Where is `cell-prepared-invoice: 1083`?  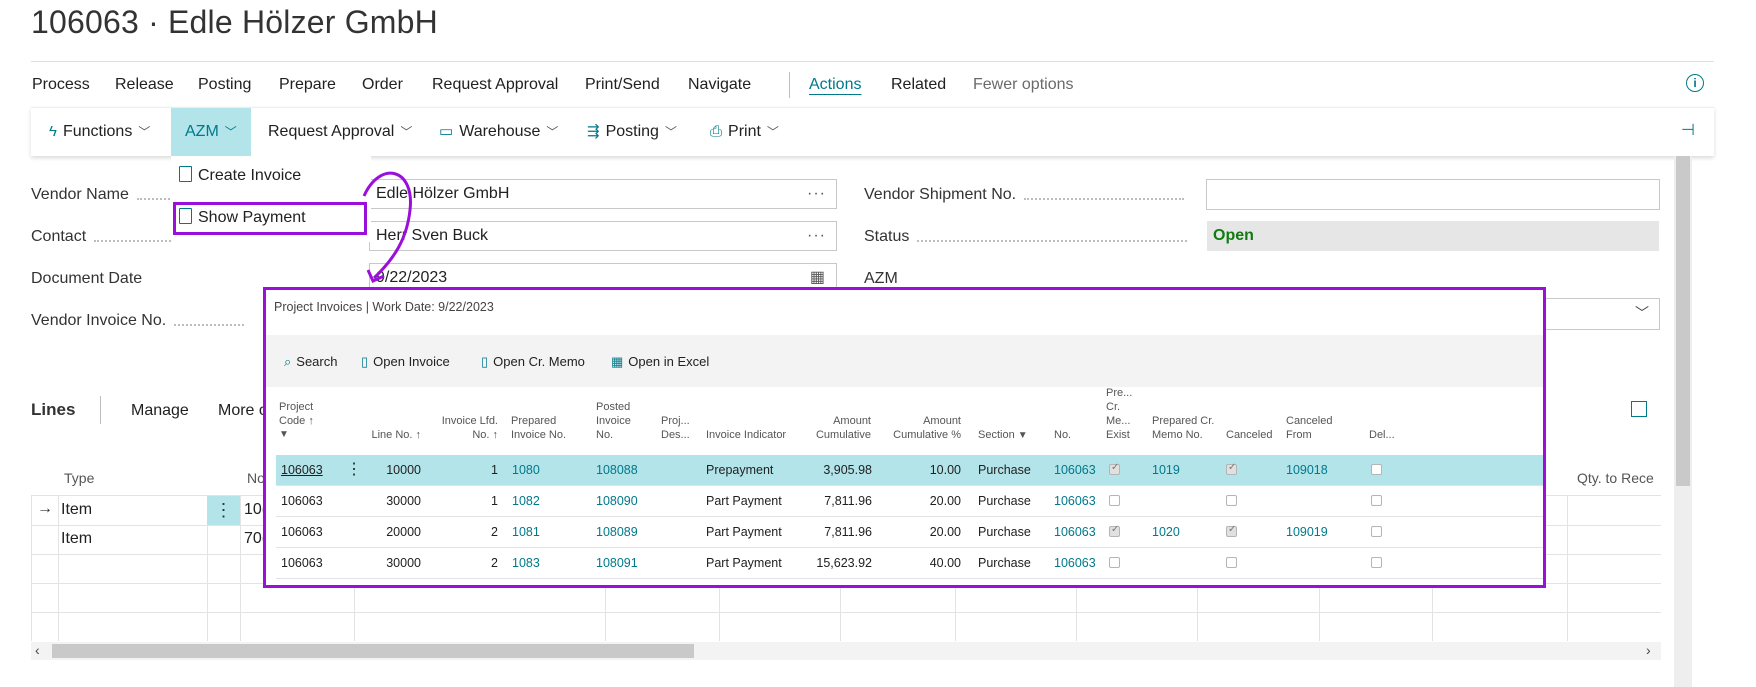
cell-prepared-invoice: 1083 is located at coordinates (526, 563).